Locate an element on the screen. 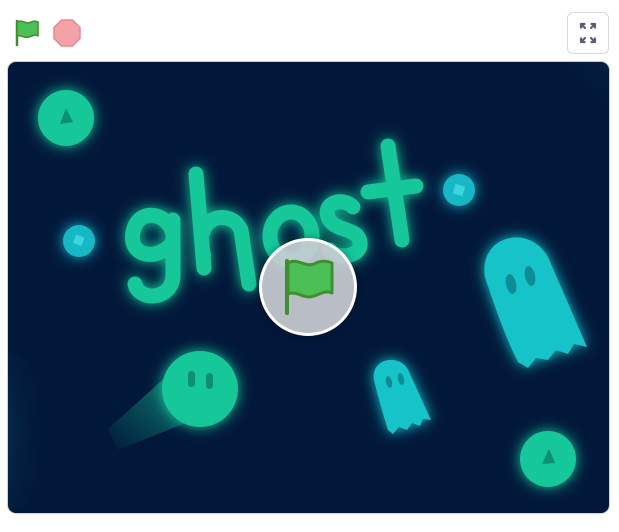 The image size is (619, 532). fullscreen-icon is located at coordinates (588, 33).